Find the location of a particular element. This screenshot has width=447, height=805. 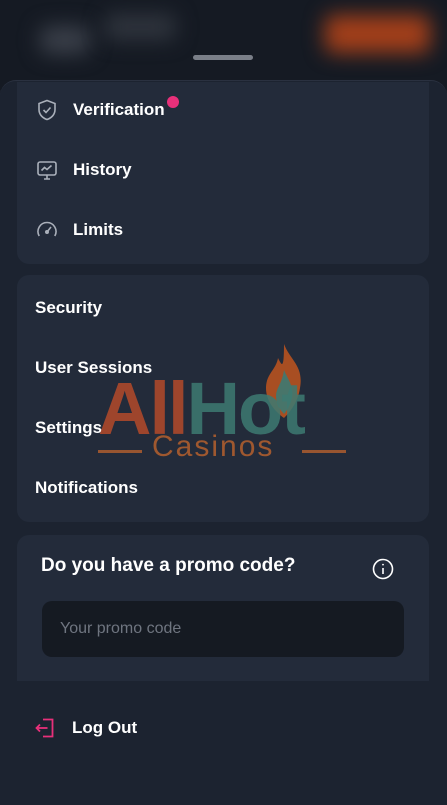

menu-item-label: Verification is located at coordinates (119, 109).